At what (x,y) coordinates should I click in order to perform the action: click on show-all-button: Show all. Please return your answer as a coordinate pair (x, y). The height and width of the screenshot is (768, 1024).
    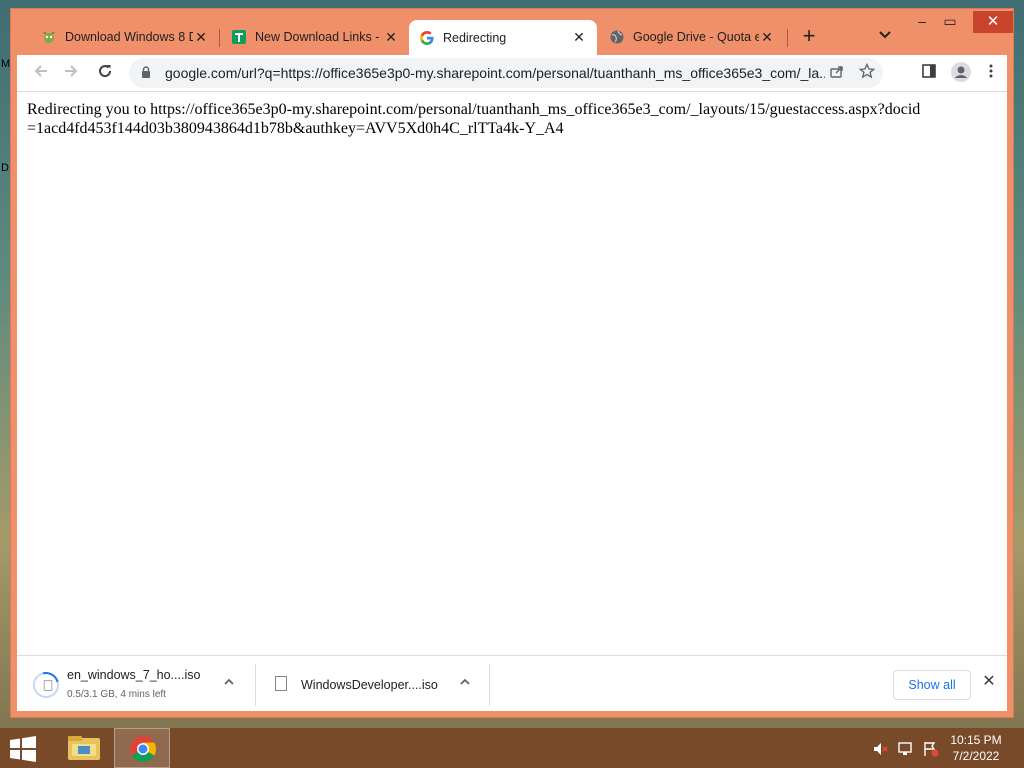
    Looking at the image, I should click on (932, 685).